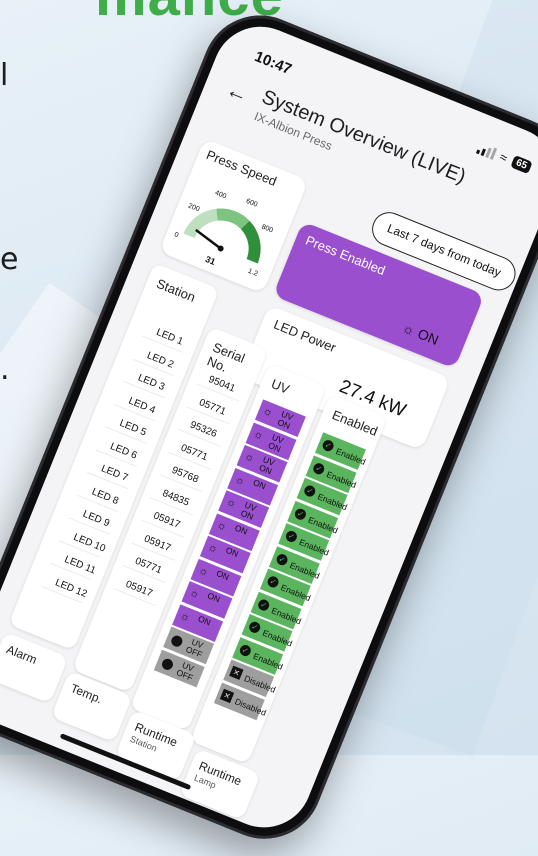  I want to click on bottom-card-title: Temp., so click(86, 694).